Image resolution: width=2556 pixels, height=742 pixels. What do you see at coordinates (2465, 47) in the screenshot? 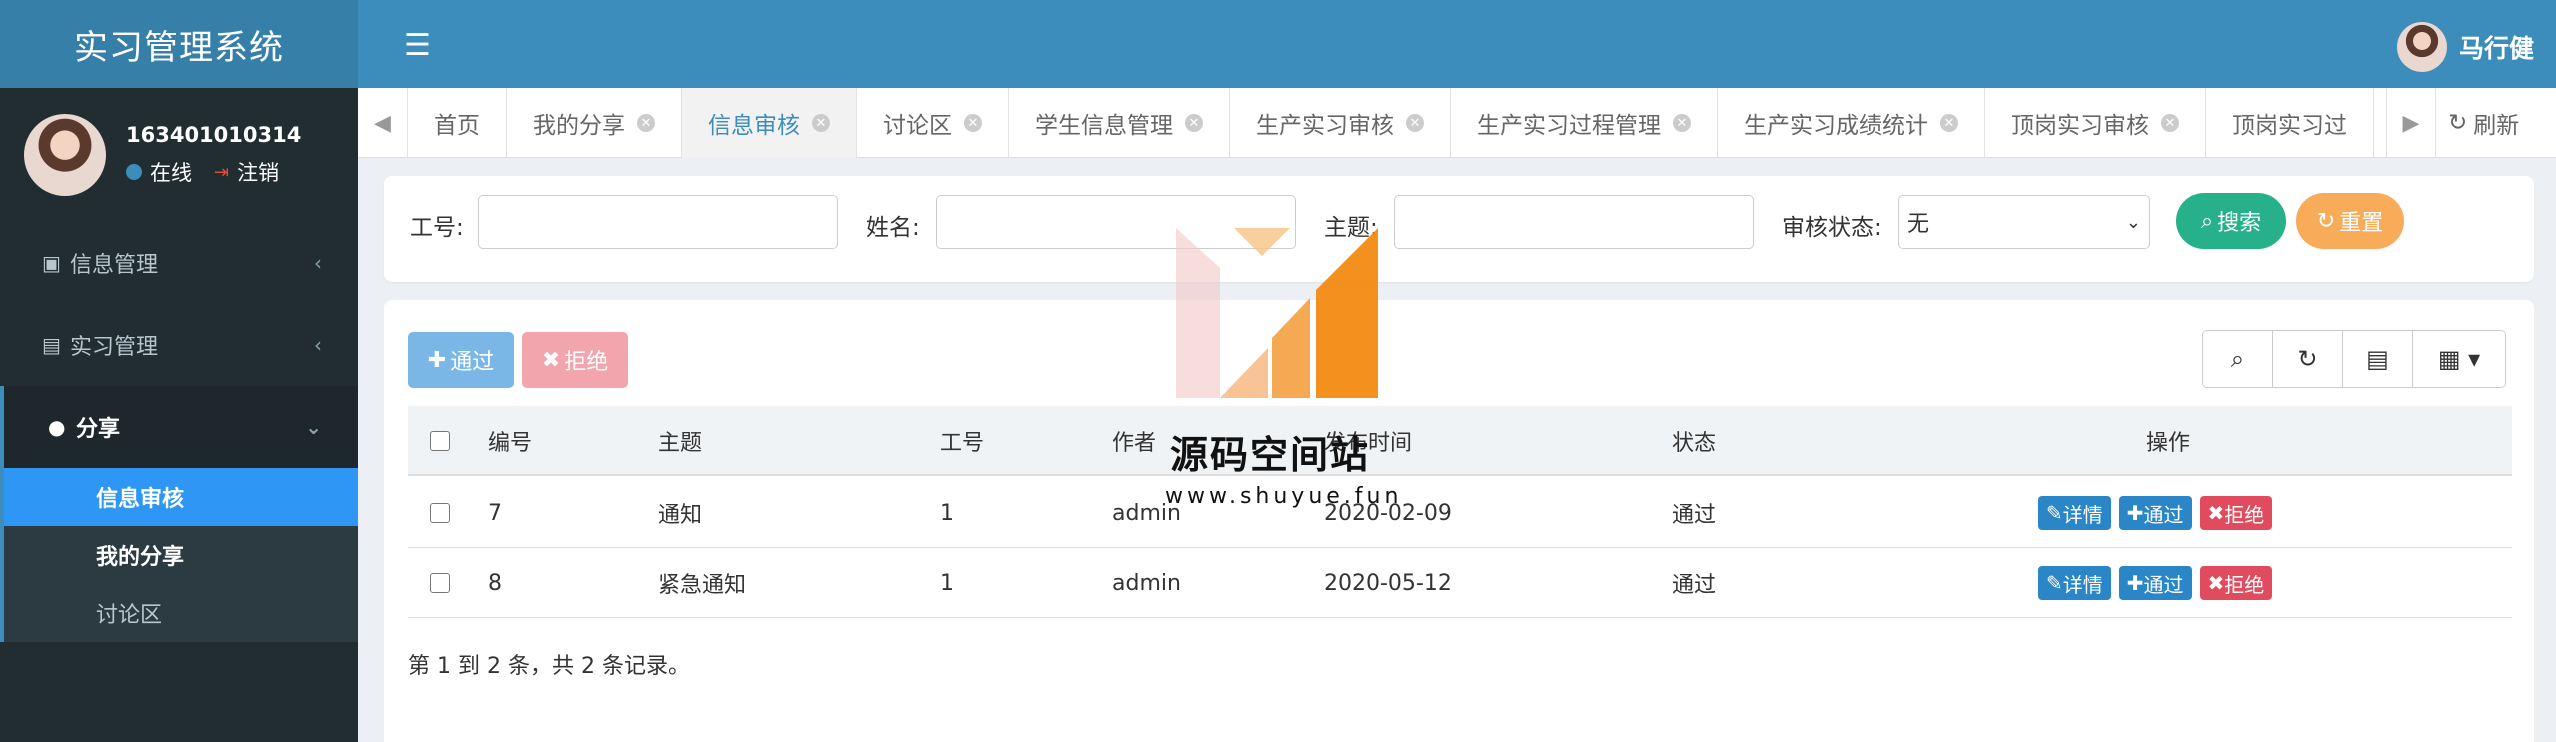
I see `top-user-menu: 马行健` at bounding box center [2465, 47].